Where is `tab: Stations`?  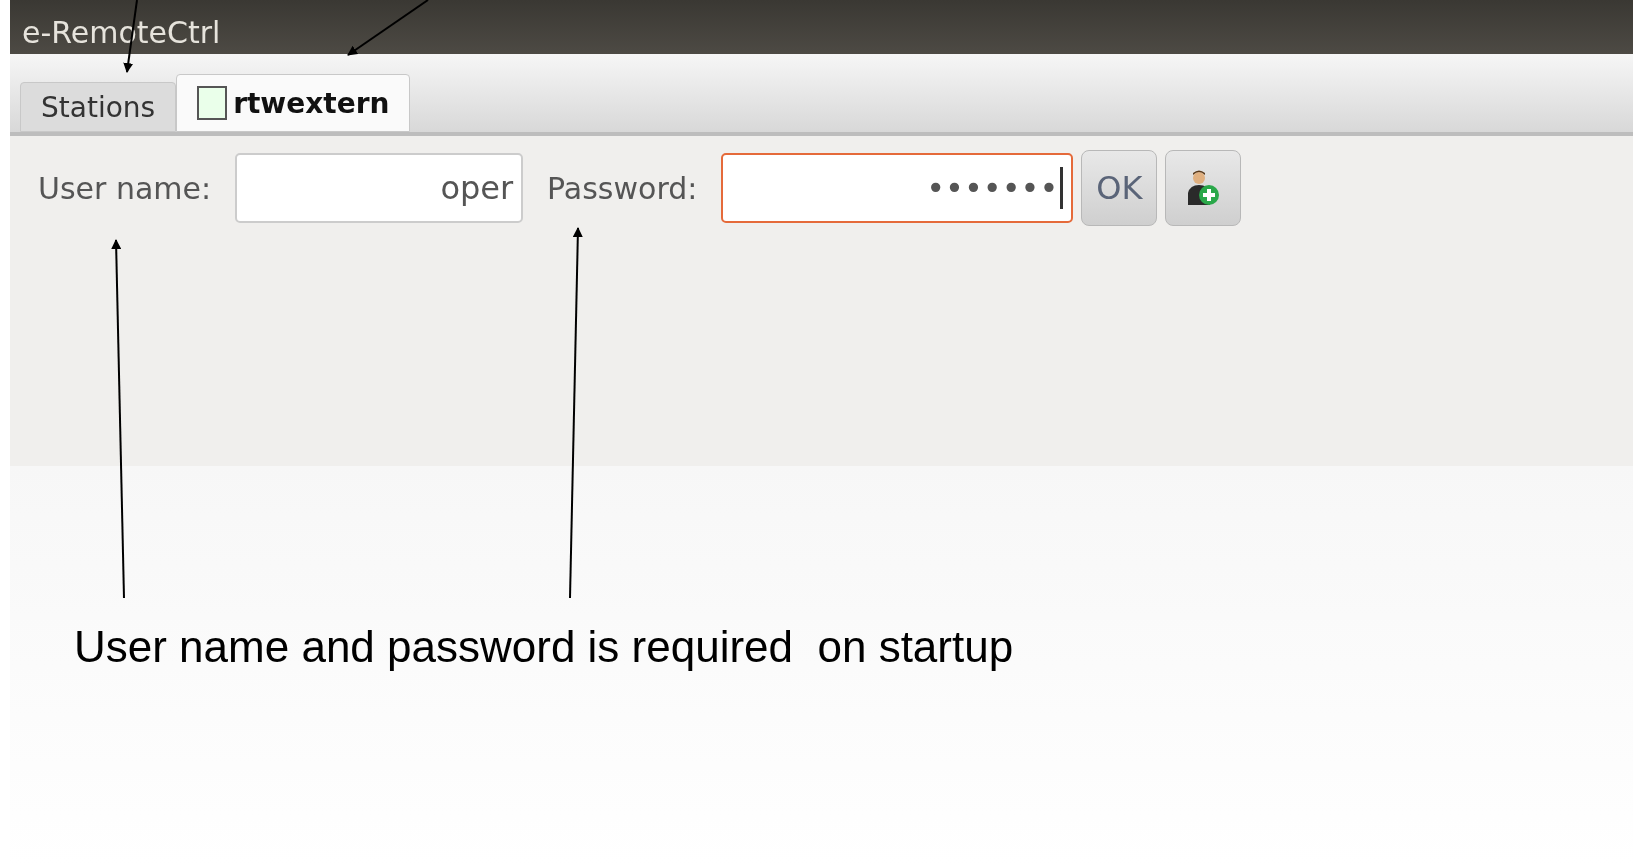
tab: Stations is located at coordinates (98, 107).